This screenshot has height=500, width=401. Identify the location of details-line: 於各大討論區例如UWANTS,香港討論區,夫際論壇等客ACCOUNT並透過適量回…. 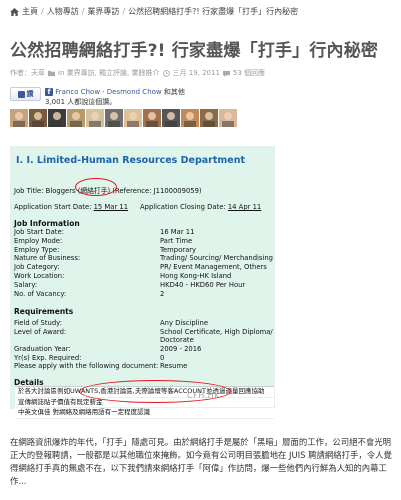
(144, 392).